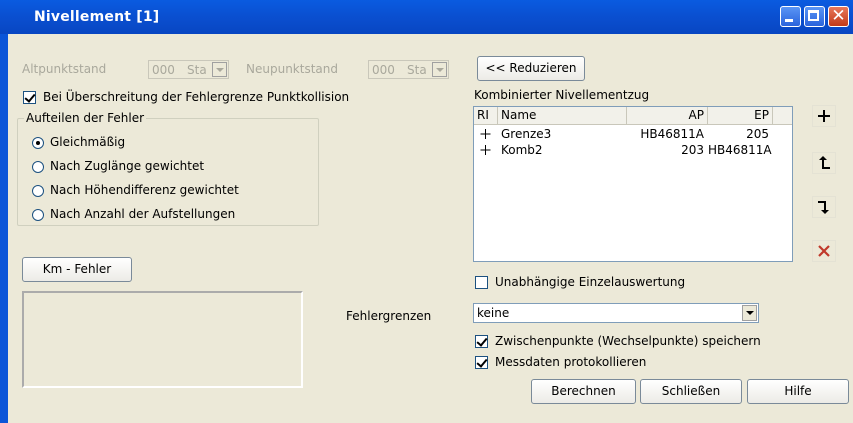 The image size is (853, 423). Describe the element at coordinates (417, 70) in the screenshot. I see `neupunktstand-suffix: Sta` at that location.